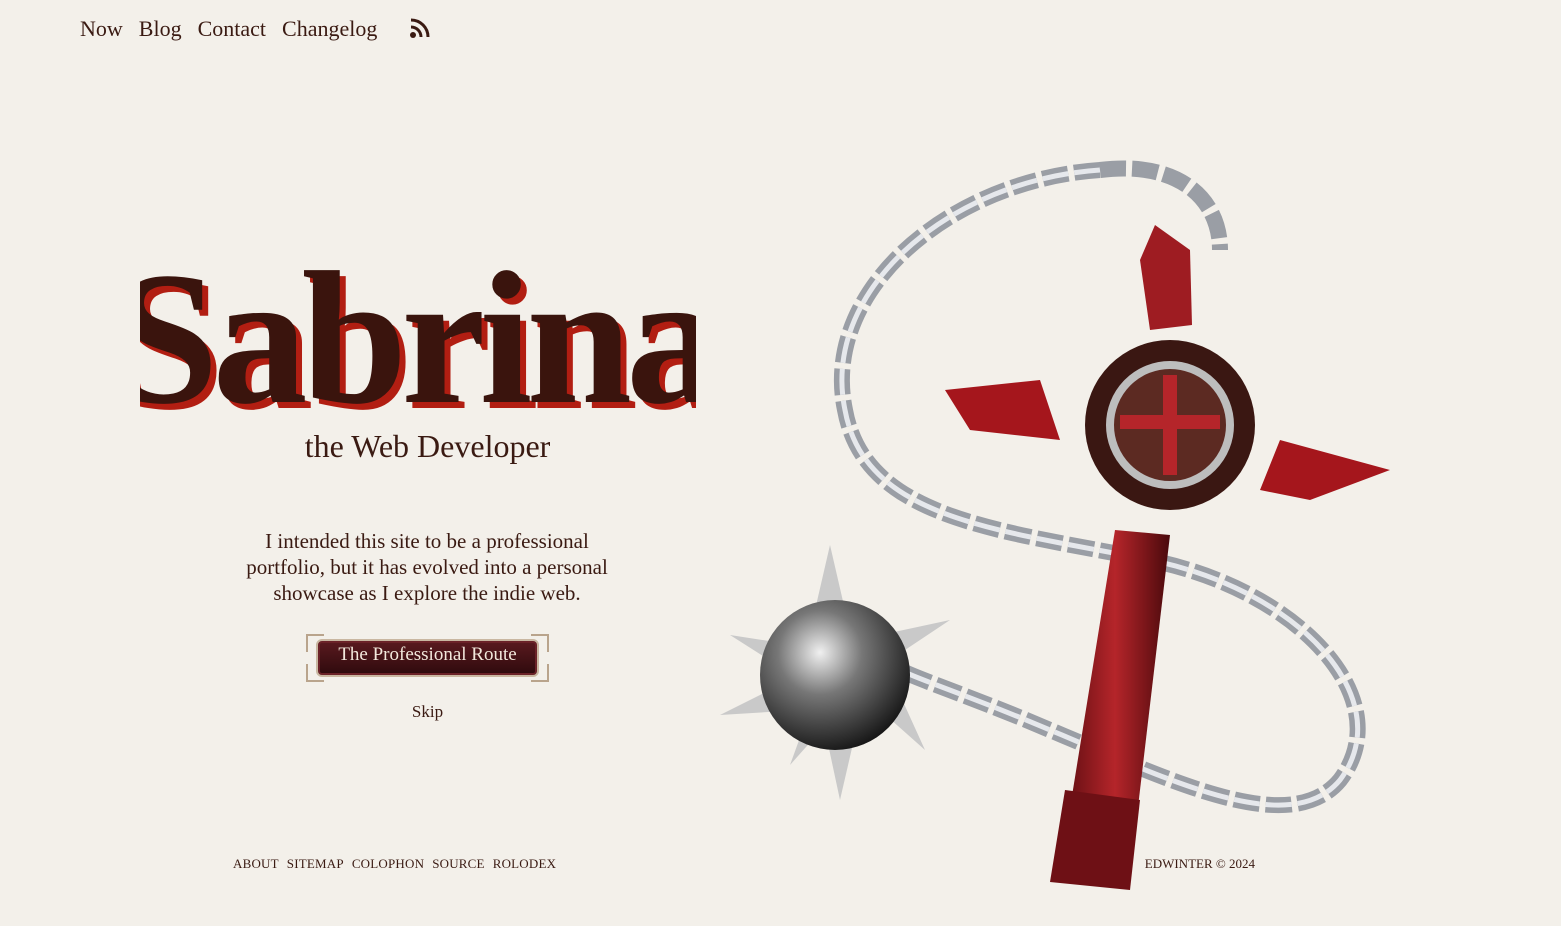  What do you see at coordinates (315, 864) in the screenshot?
I see `footer-link-sitemap: SITEMAP` at bounding box center [315, 864].